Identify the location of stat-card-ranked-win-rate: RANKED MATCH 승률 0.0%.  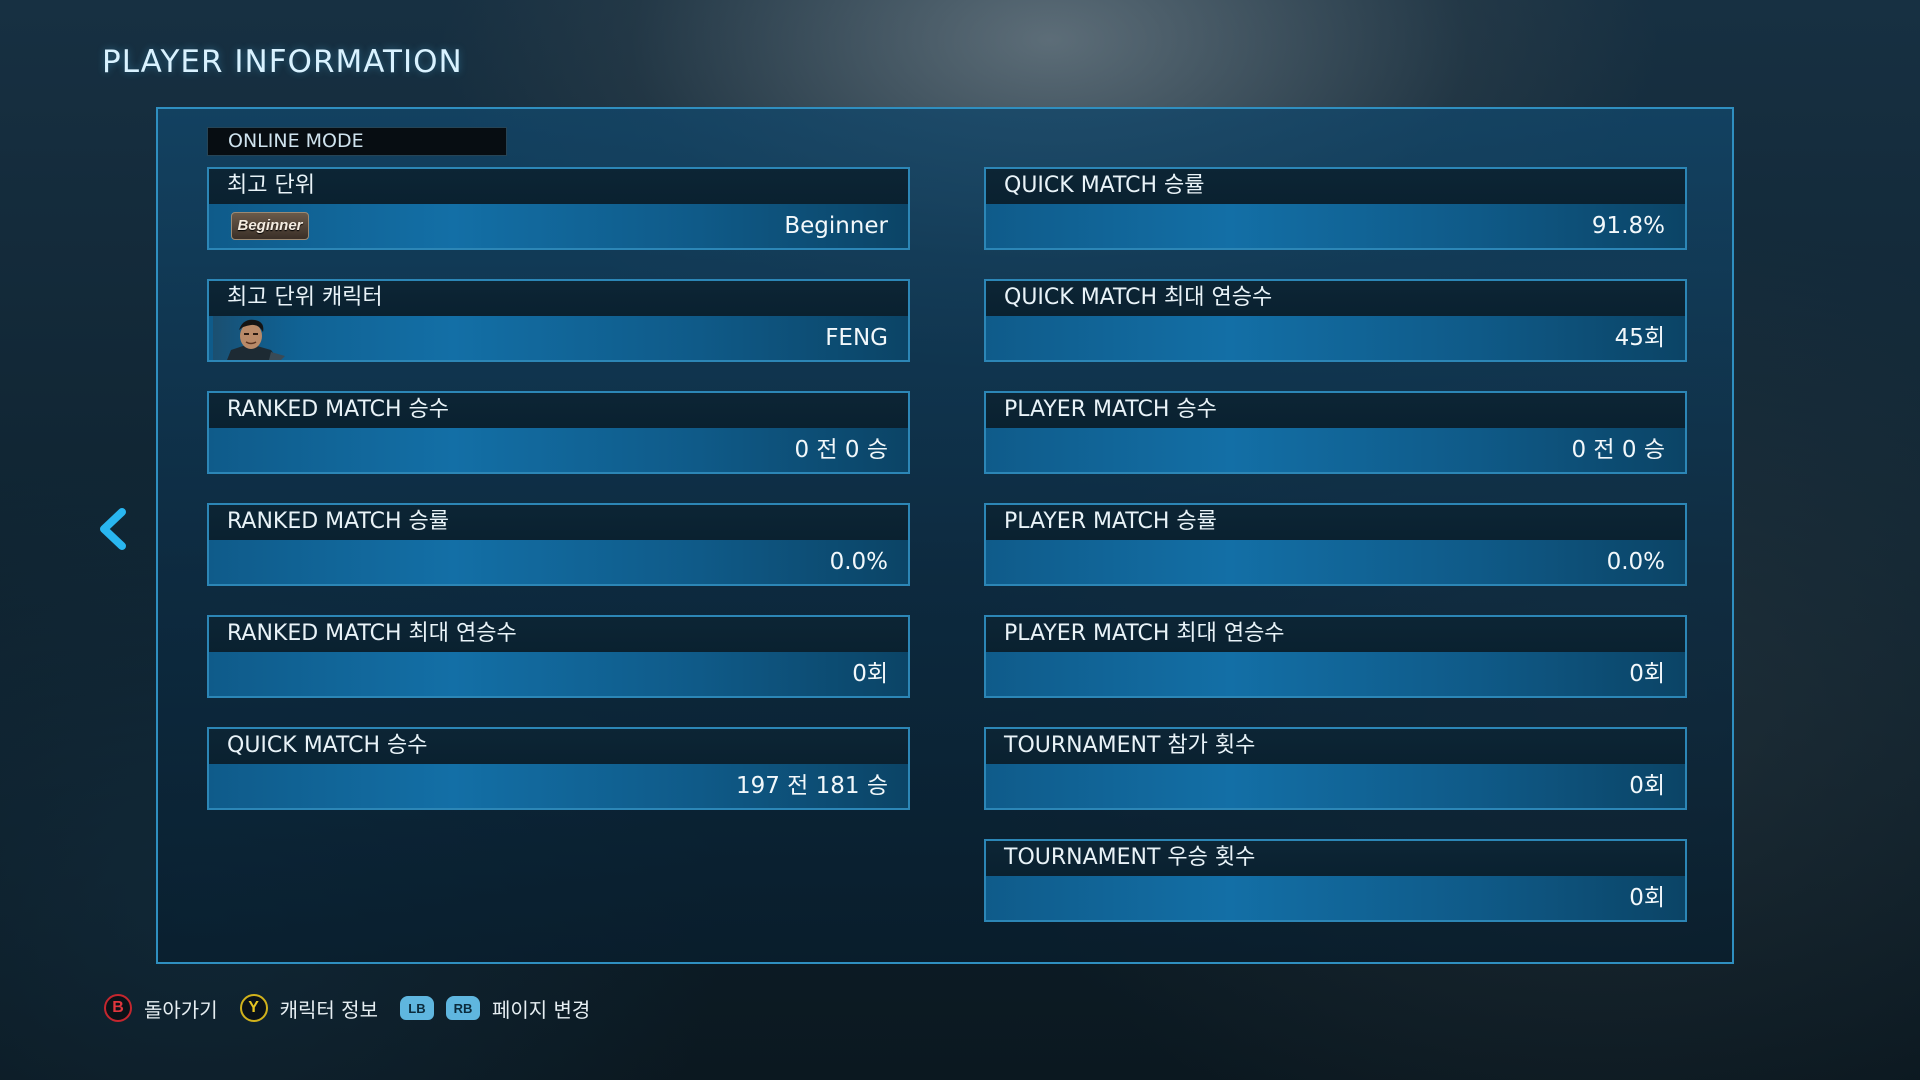
(558, 544).